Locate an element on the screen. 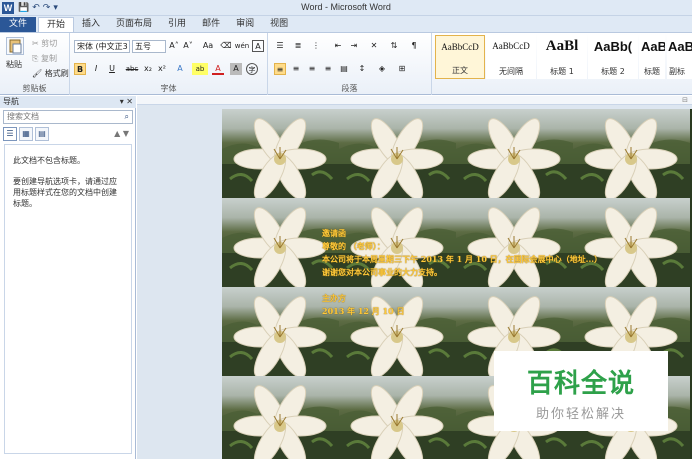  change-case-button: Aa is located at coordinates (208, 46).